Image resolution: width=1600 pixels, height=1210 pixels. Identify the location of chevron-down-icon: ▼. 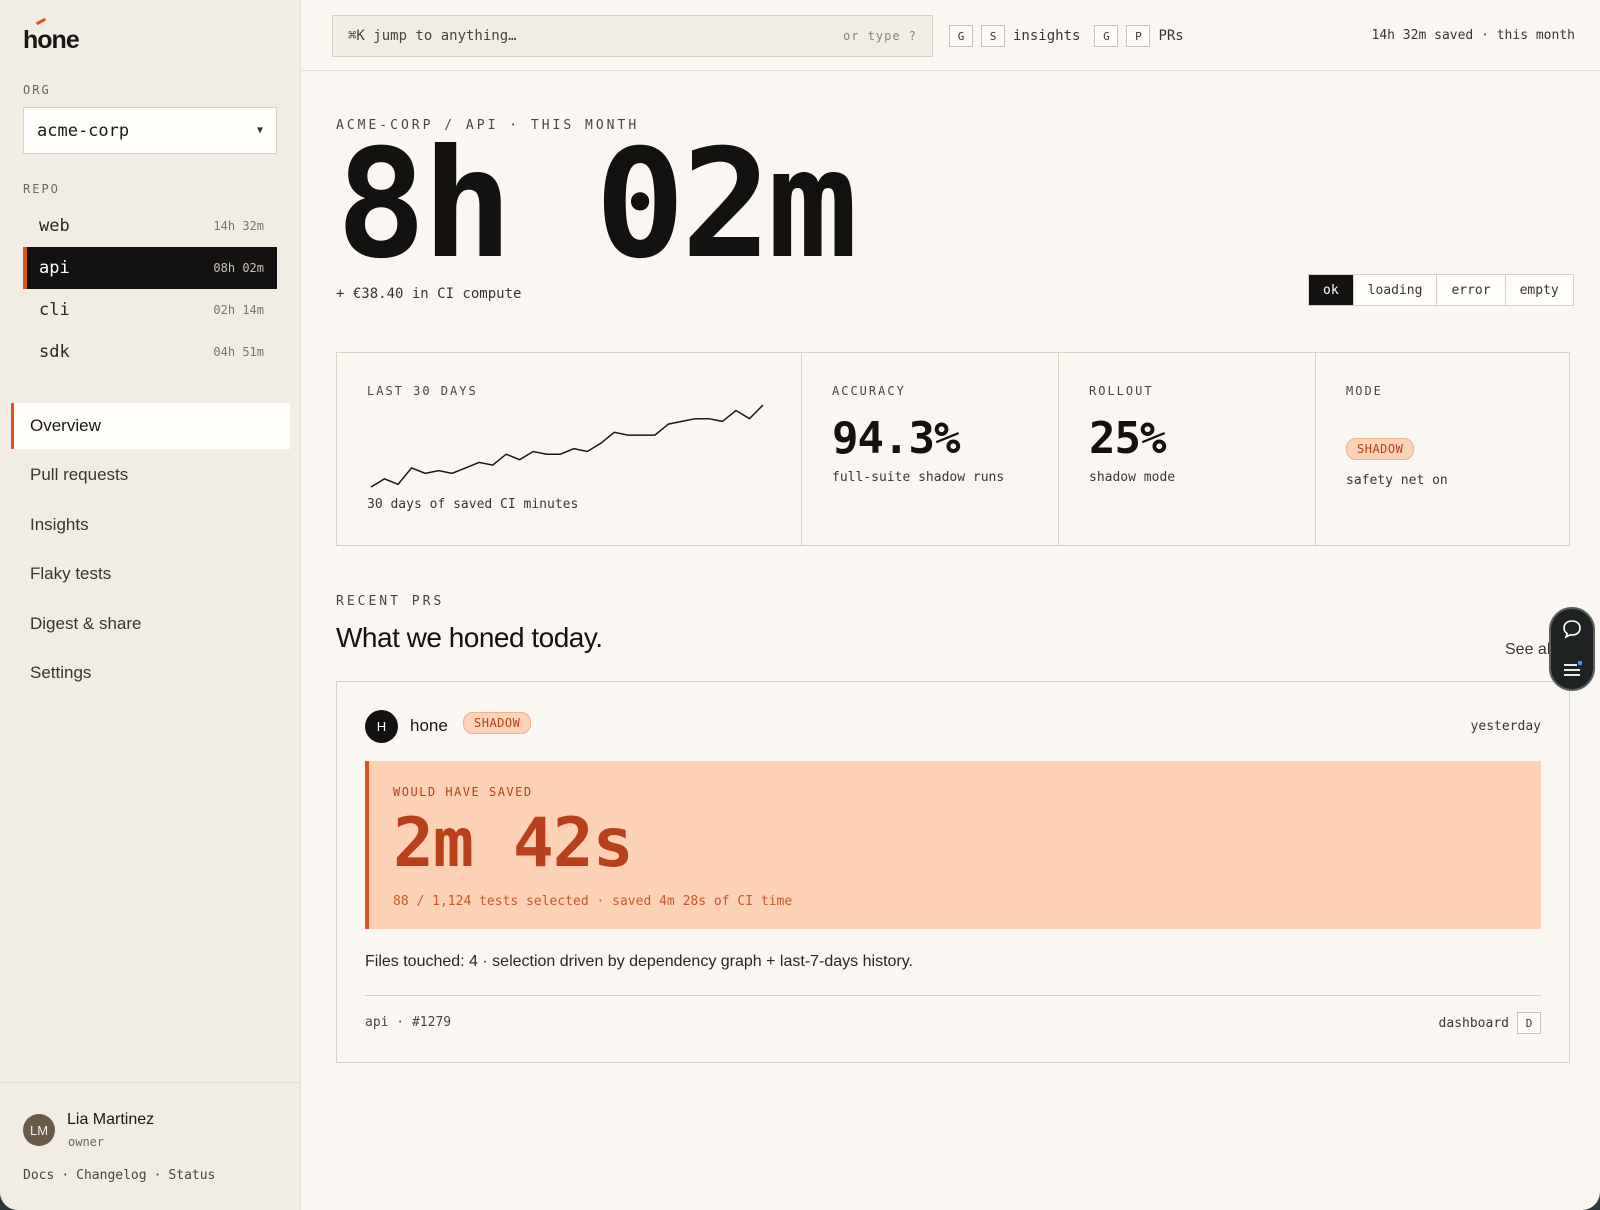
(259, 130).